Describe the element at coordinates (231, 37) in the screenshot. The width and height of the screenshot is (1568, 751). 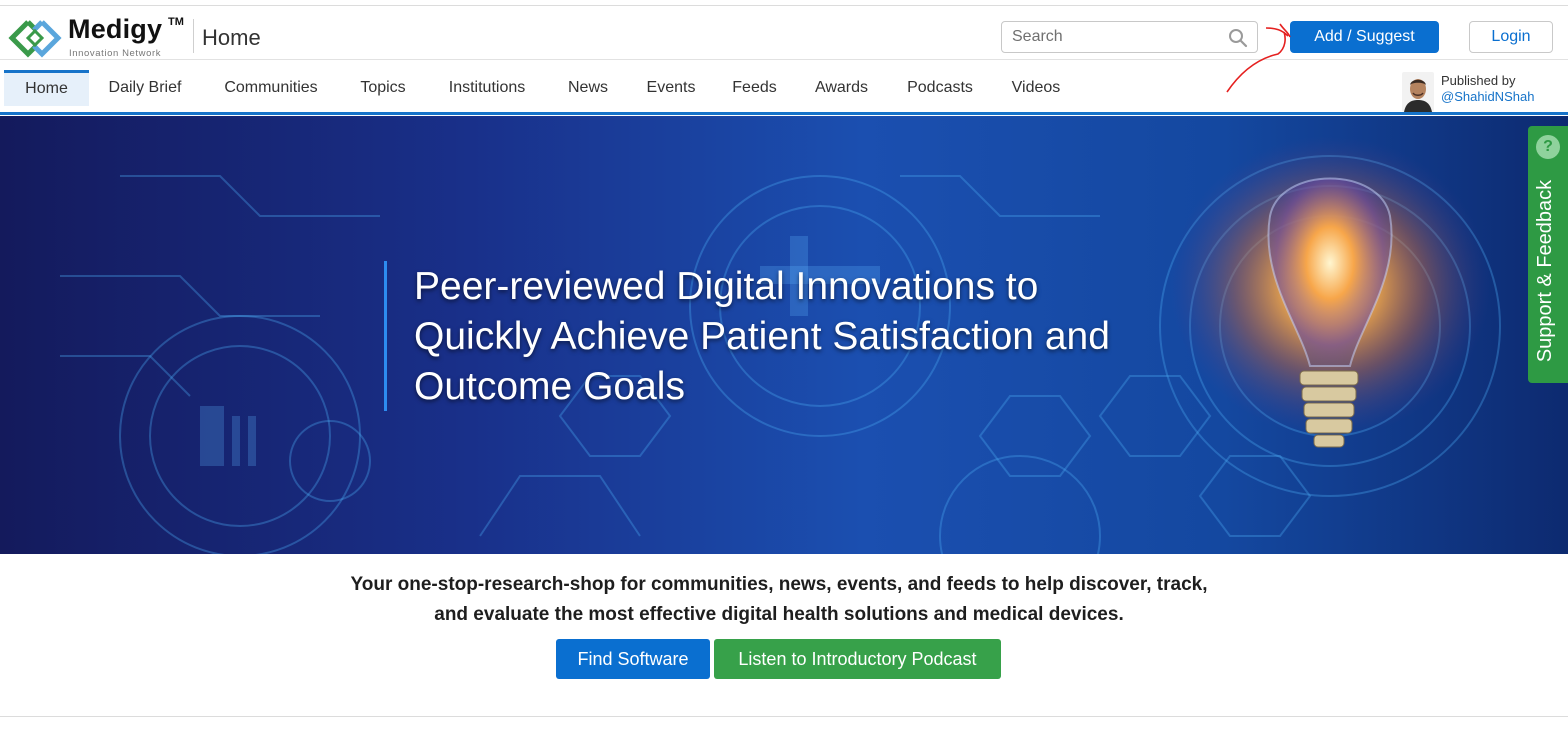
I see `page-title: Home` at that location.